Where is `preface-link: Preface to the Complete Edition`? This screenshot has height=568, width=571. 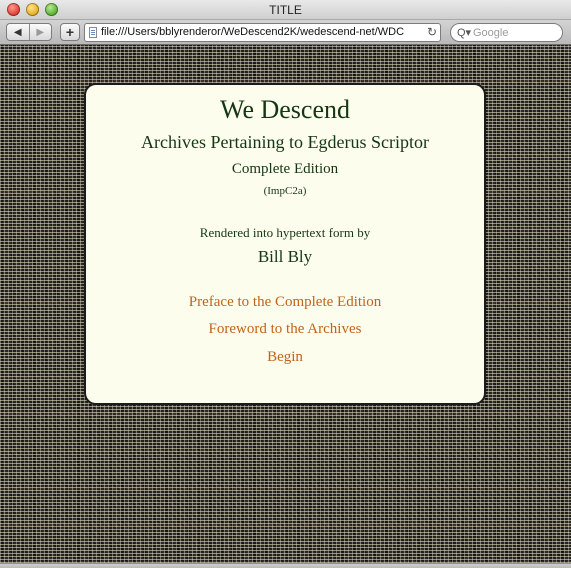
preface-link: Preface to the Complete Edition is located at coordinates (285, 302).